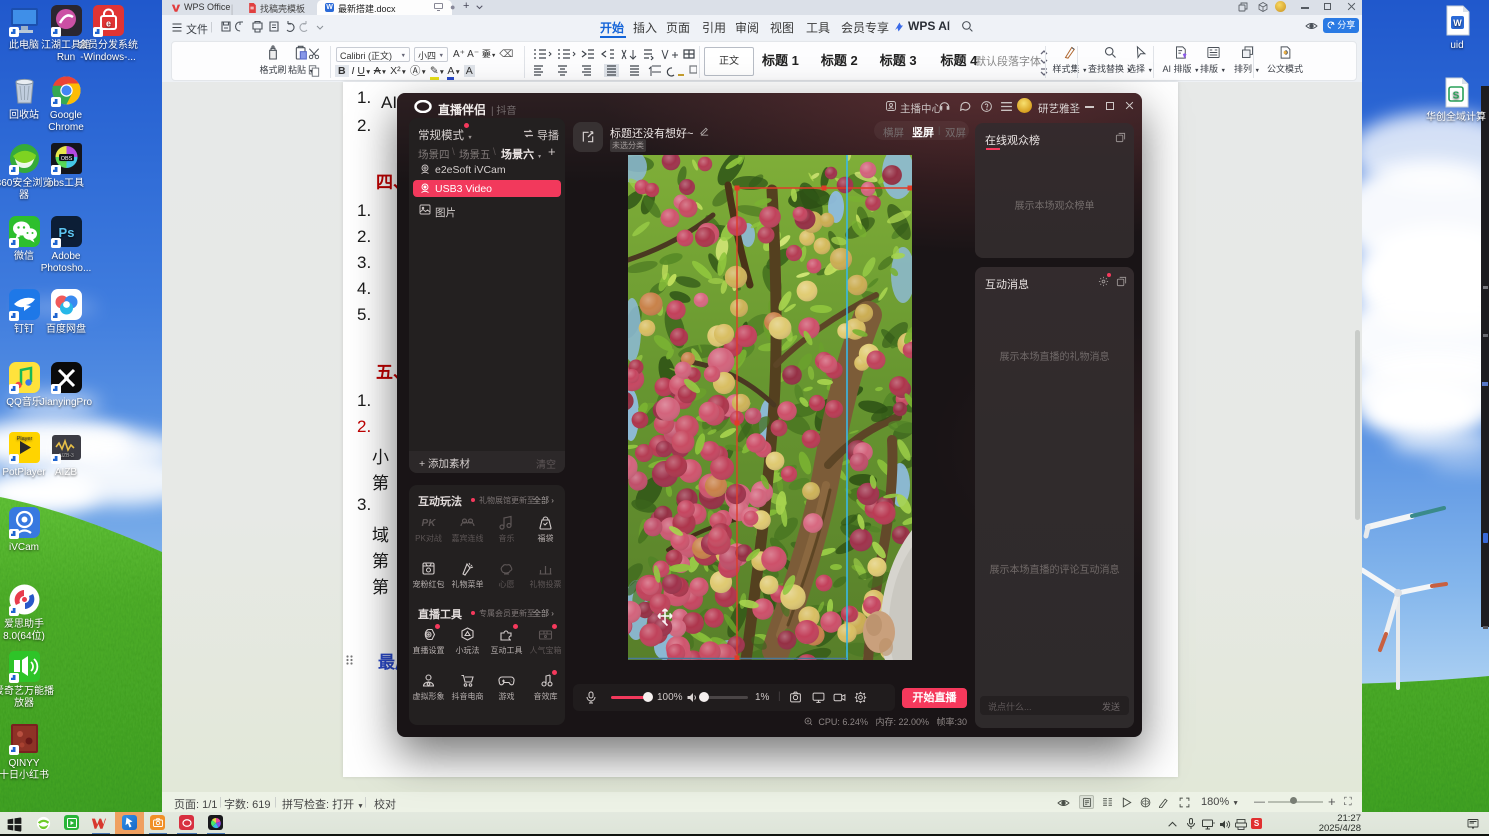  Describe the element at coordinates (1457, 23) in the screenshot. I see `svg-text: W` at that location.